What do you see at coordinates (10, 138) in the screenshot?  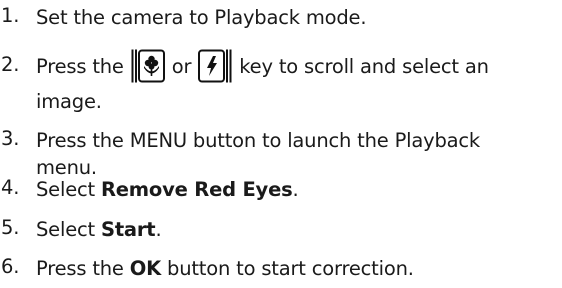 I see `step-number: 3.` at bounding box center [10, 138].